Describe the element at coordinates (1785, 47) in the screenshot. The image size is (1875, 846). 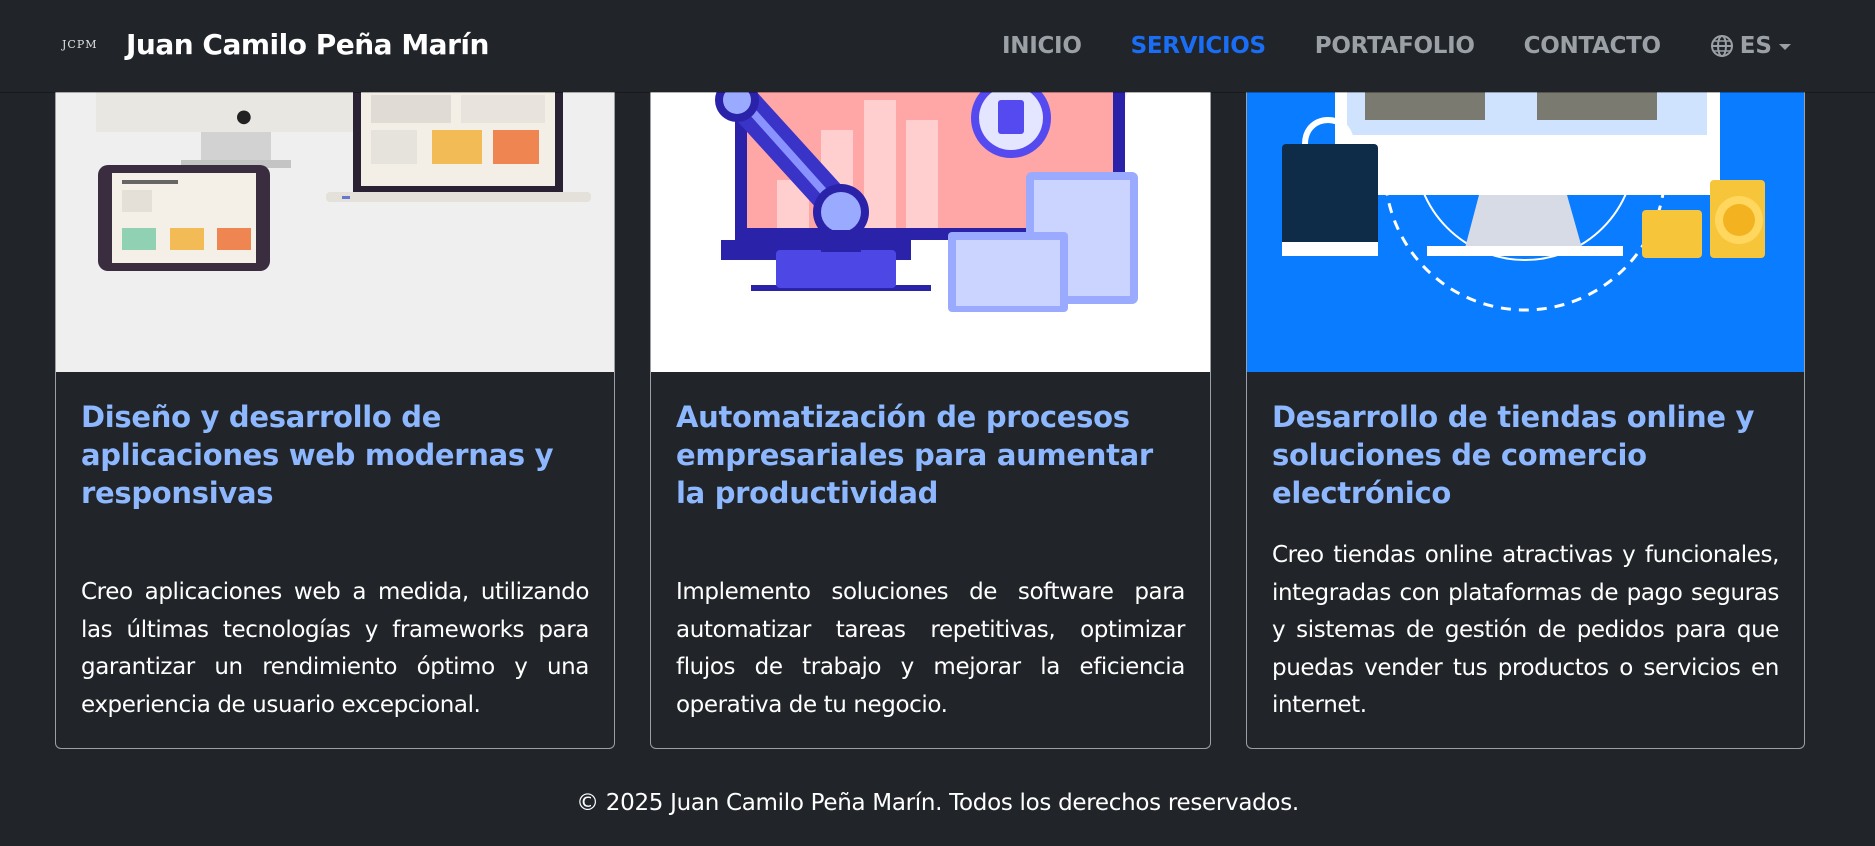
I see `chevron-down-icon` at that location.